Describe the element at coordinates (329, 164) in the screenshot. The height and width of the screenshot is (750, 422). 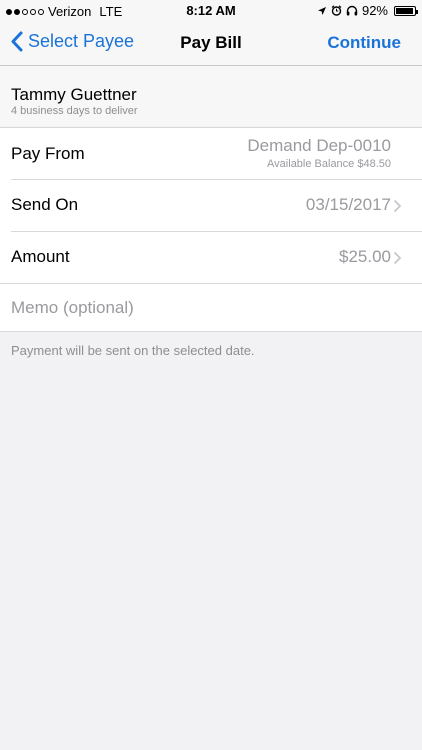
I see `available-balance: Available Balance $48.50` at that location.